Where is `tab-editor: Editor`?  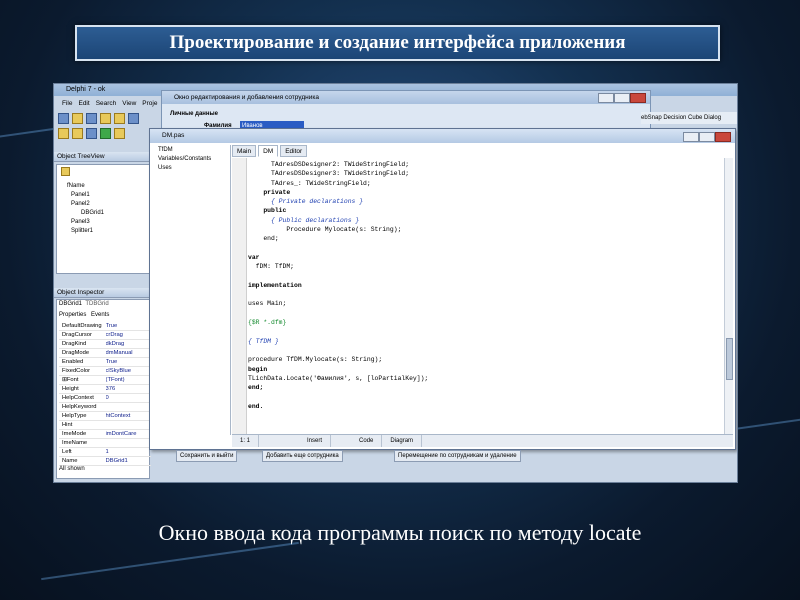
tab-editor: Editor is located at coordinates (294, 151).